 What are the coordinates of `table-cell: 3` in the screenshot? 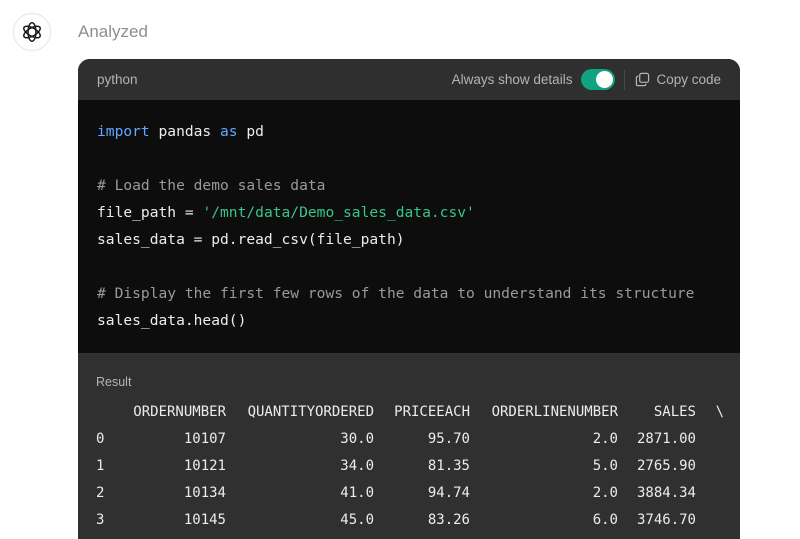 It's located at (100, 520).